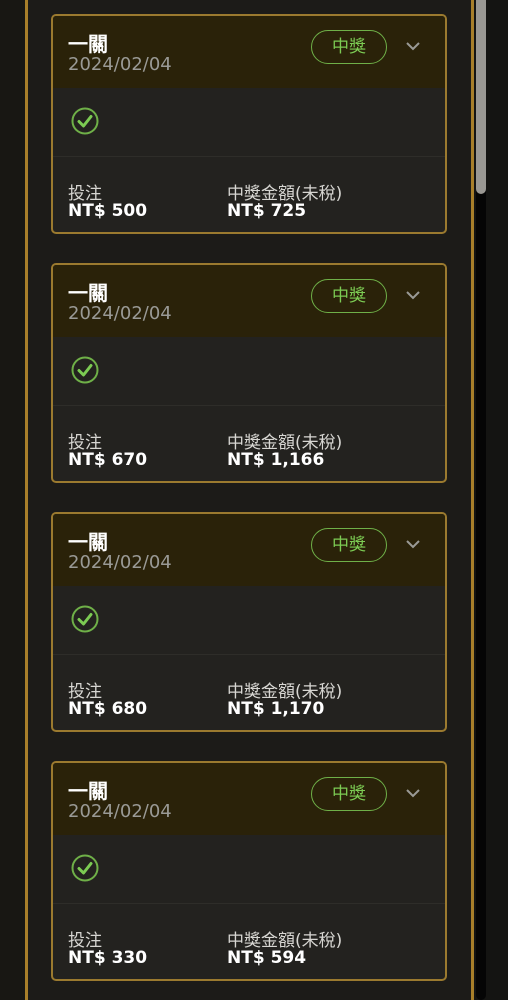 The width and height of the screenshot is (508, 1000). Describe the element at coordinates (108, 709) in the screenshot. I see `stake-value: NT$ 680` at that location.